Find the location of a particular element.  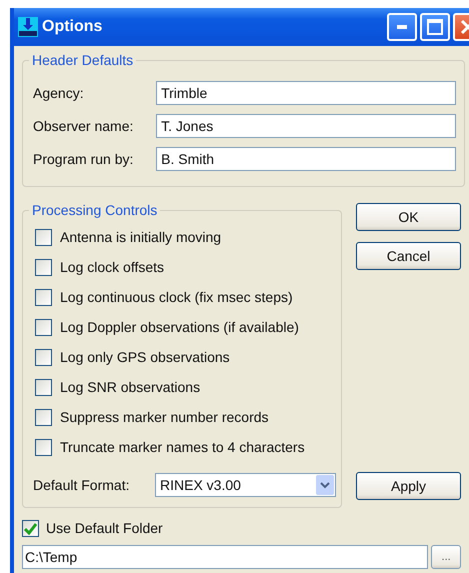

minimize-button is located at coordinates (402, 27).